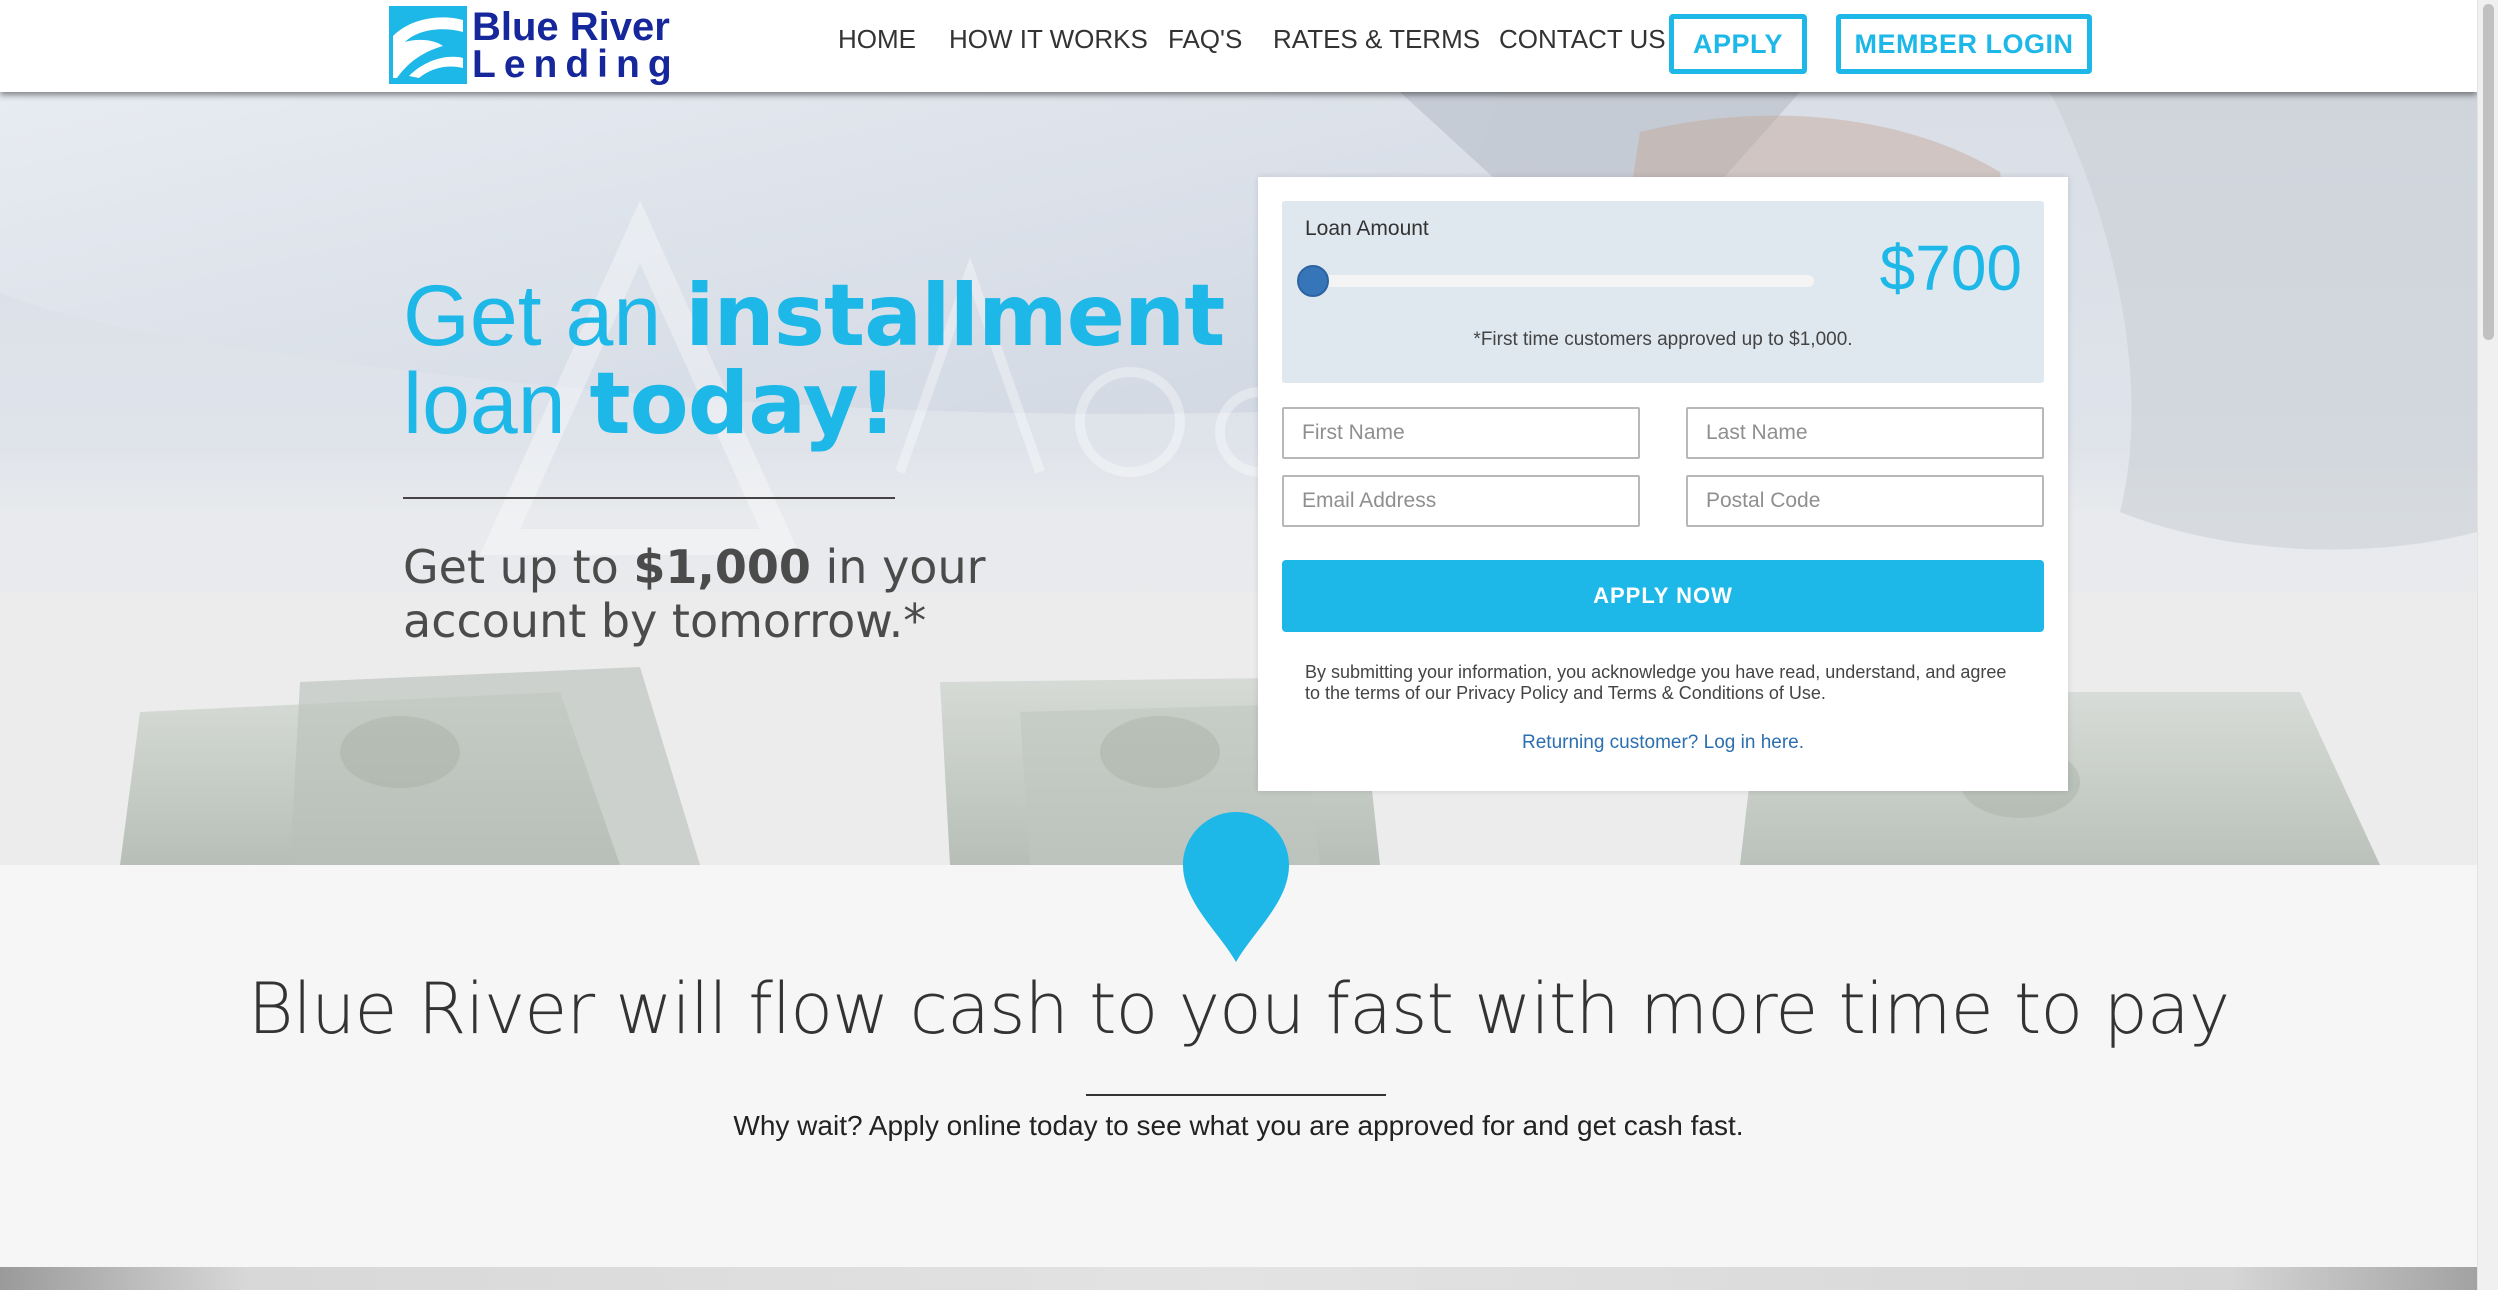 The width and height of the screenshot is (2498, 1290). Describe the element at coordinates (1865, 433) in the screenshot. I see `last-name-field` at that location.